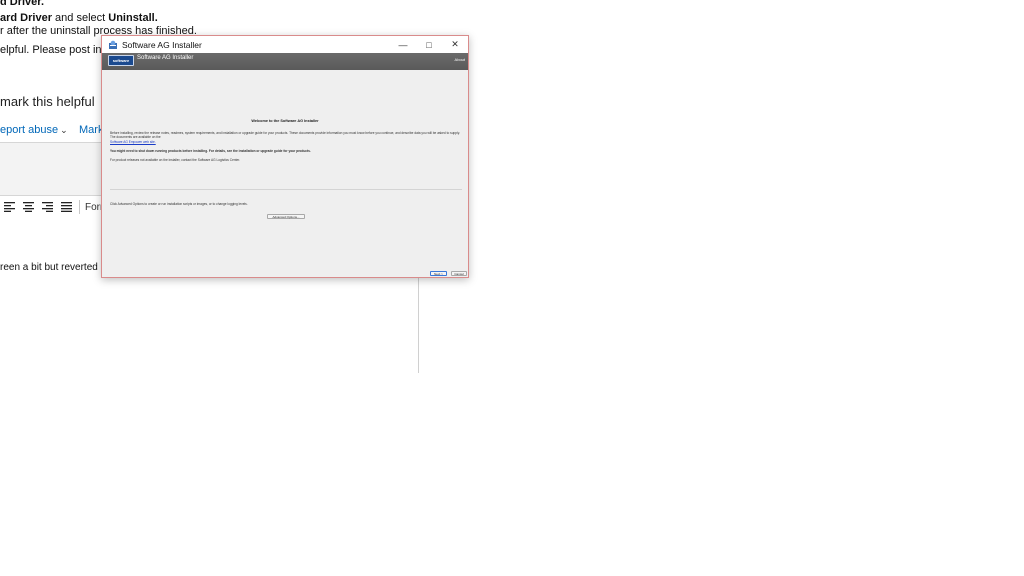  I want to click on justify-button, so click(66, 207).